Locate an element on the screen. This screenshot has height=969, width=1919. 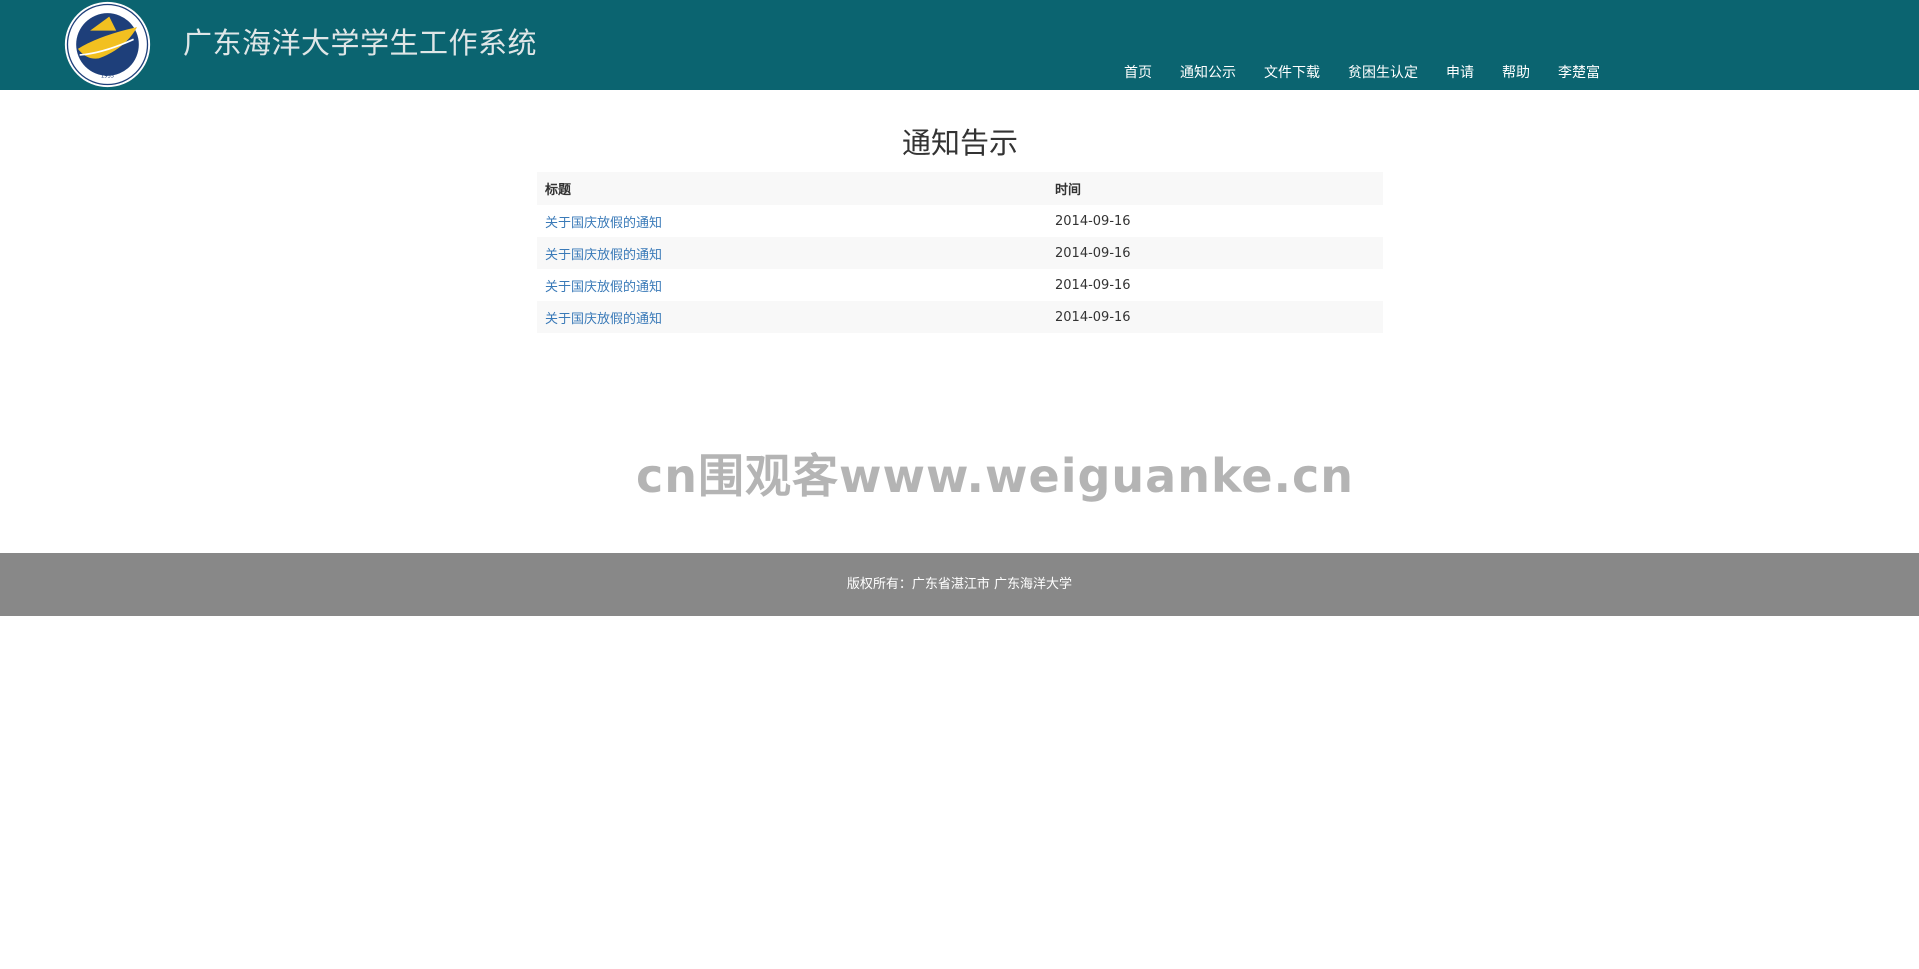
column-header-title: 标题 is located at coordinates (792, 188).